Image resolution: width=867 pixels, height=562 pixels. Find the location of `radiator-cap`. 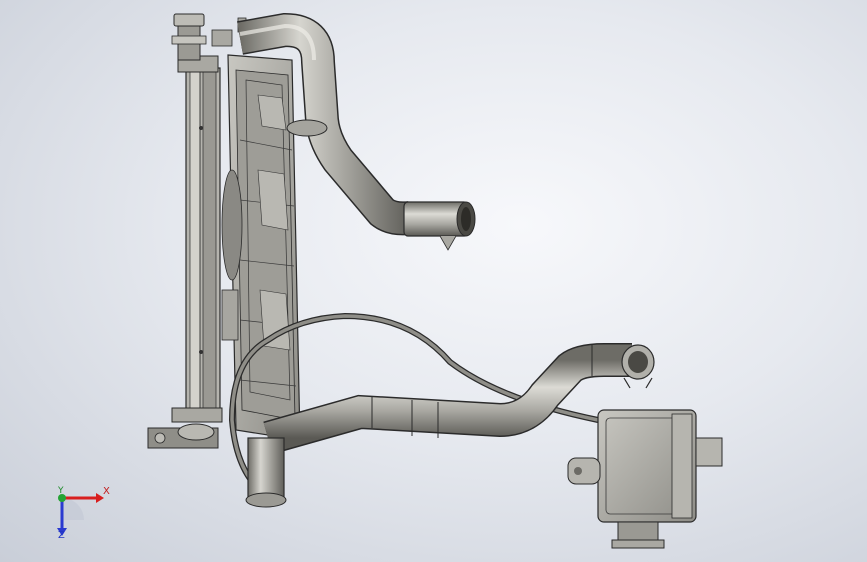

radiator-cap is located at coordinates (209, 37).